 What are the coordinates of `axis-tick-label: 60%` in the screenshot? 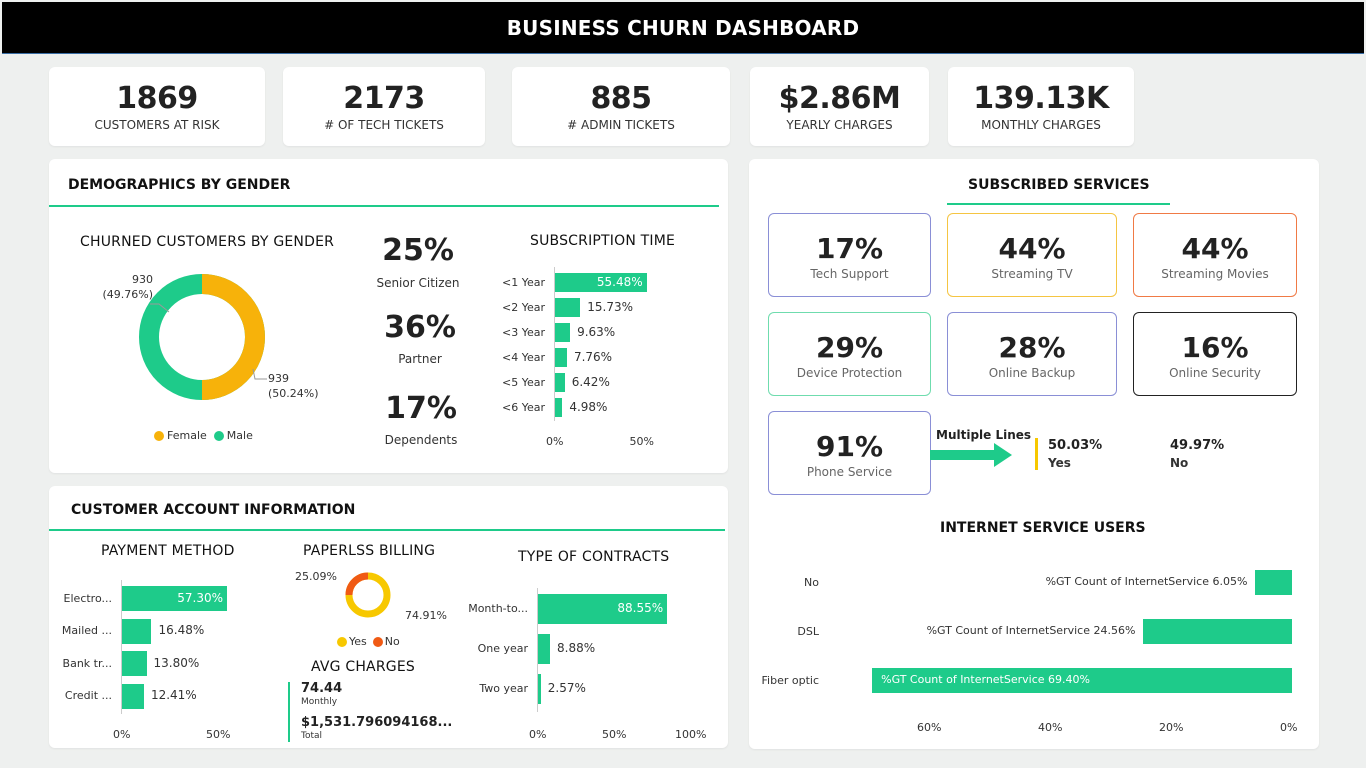 It's located at (929, 727).